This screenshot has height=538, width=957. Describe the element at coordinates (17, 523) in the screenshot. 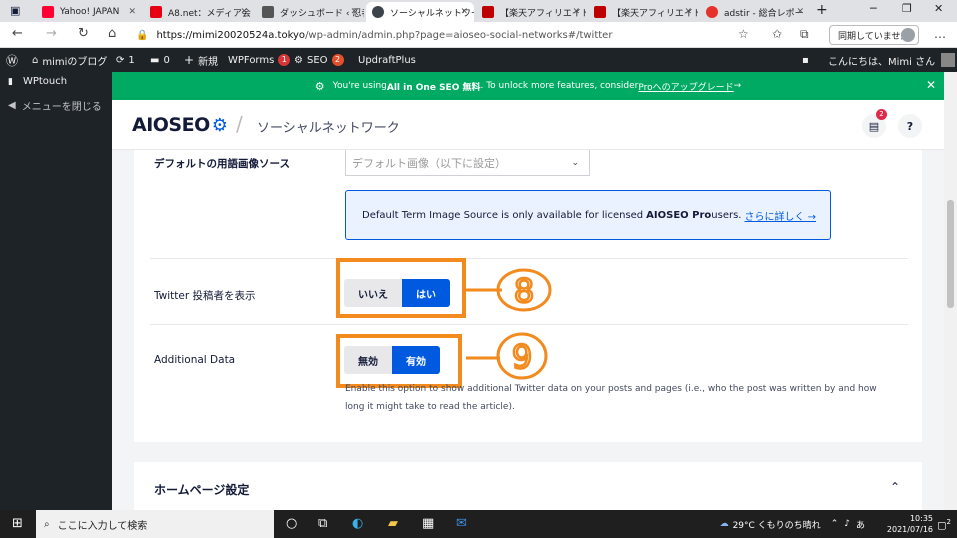

I see `windows-start-icon: ⊞` at that location.